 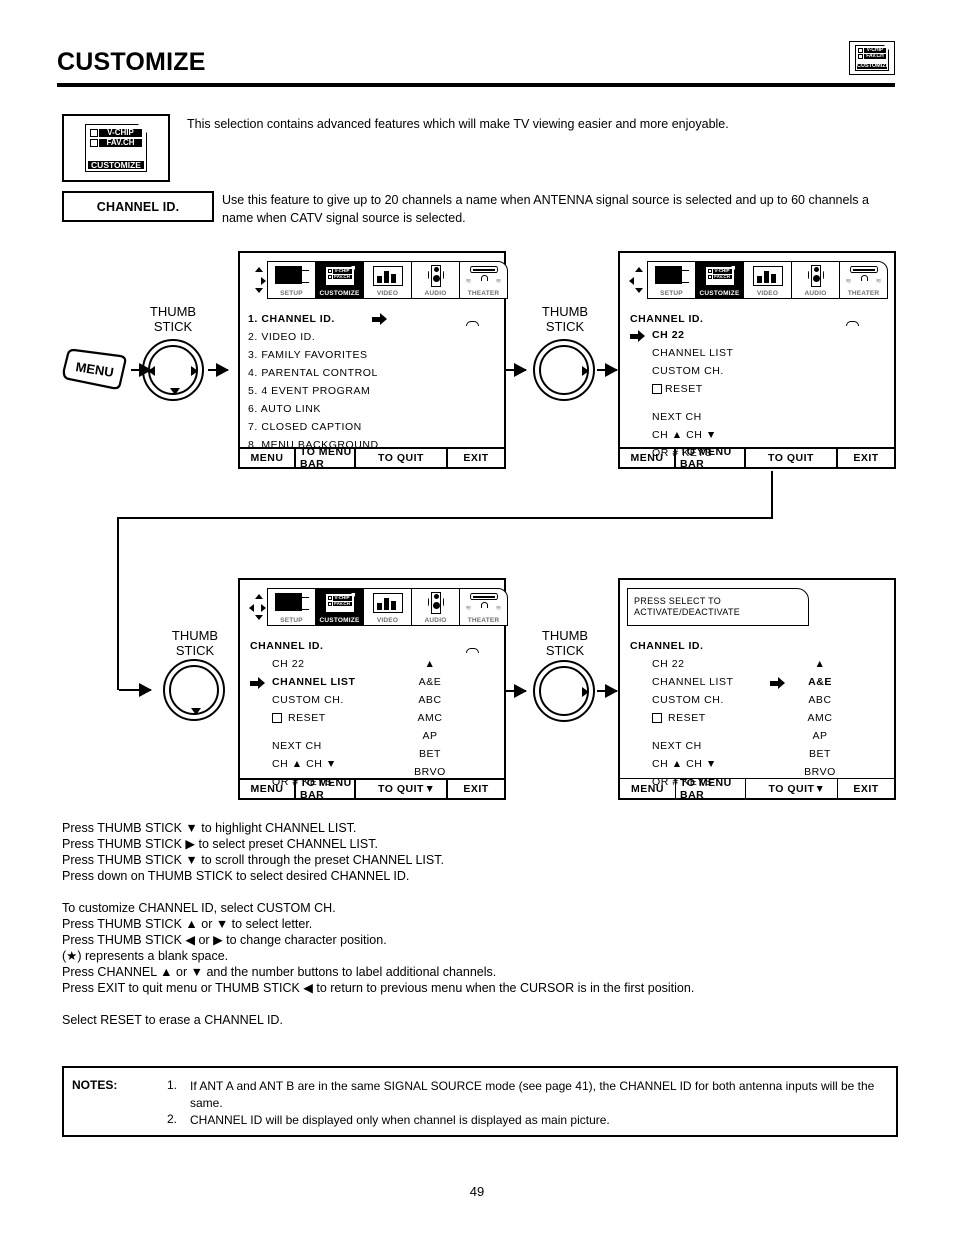 What do you see at coordinates (767, 293) in the screenshot?
I see `tab-label: VIDEO` at bounding box center [767, 293].